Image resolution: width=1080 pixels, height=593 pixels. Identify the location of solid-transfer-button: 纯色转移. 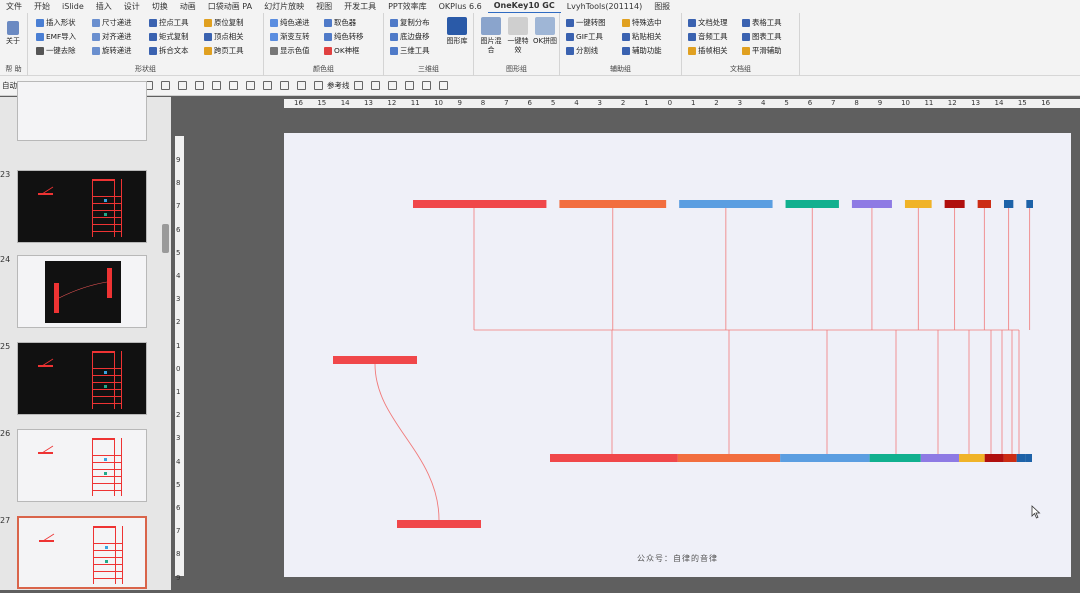
(344, 37).